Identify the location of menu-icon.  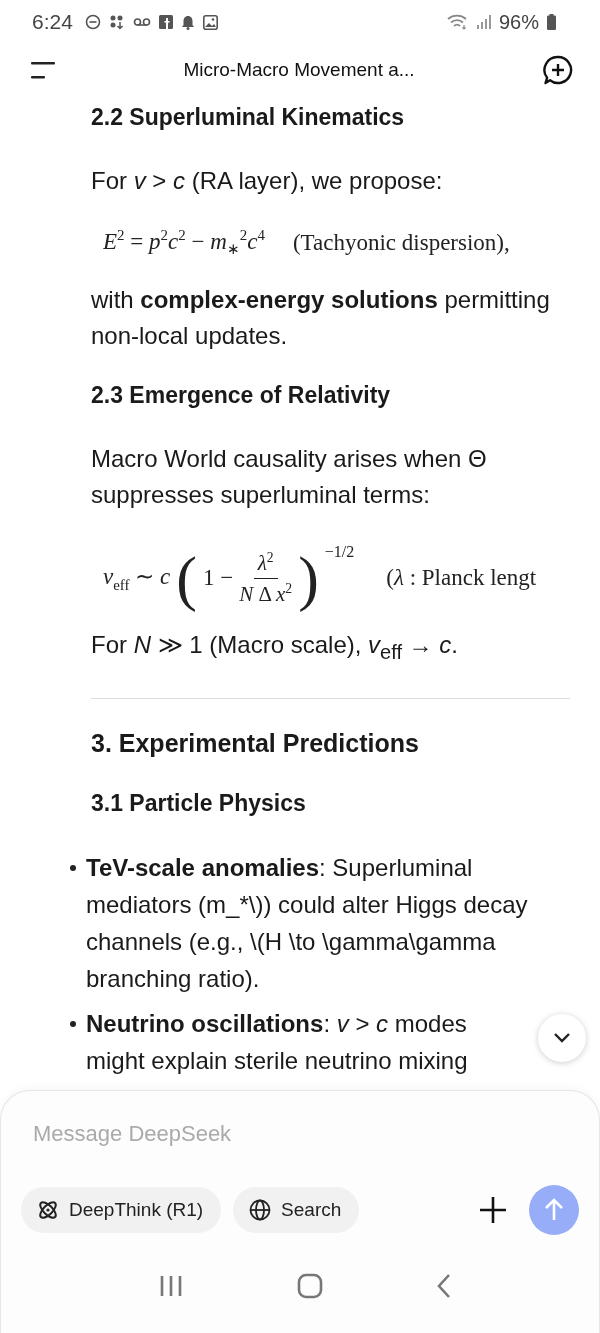
(43, 70).